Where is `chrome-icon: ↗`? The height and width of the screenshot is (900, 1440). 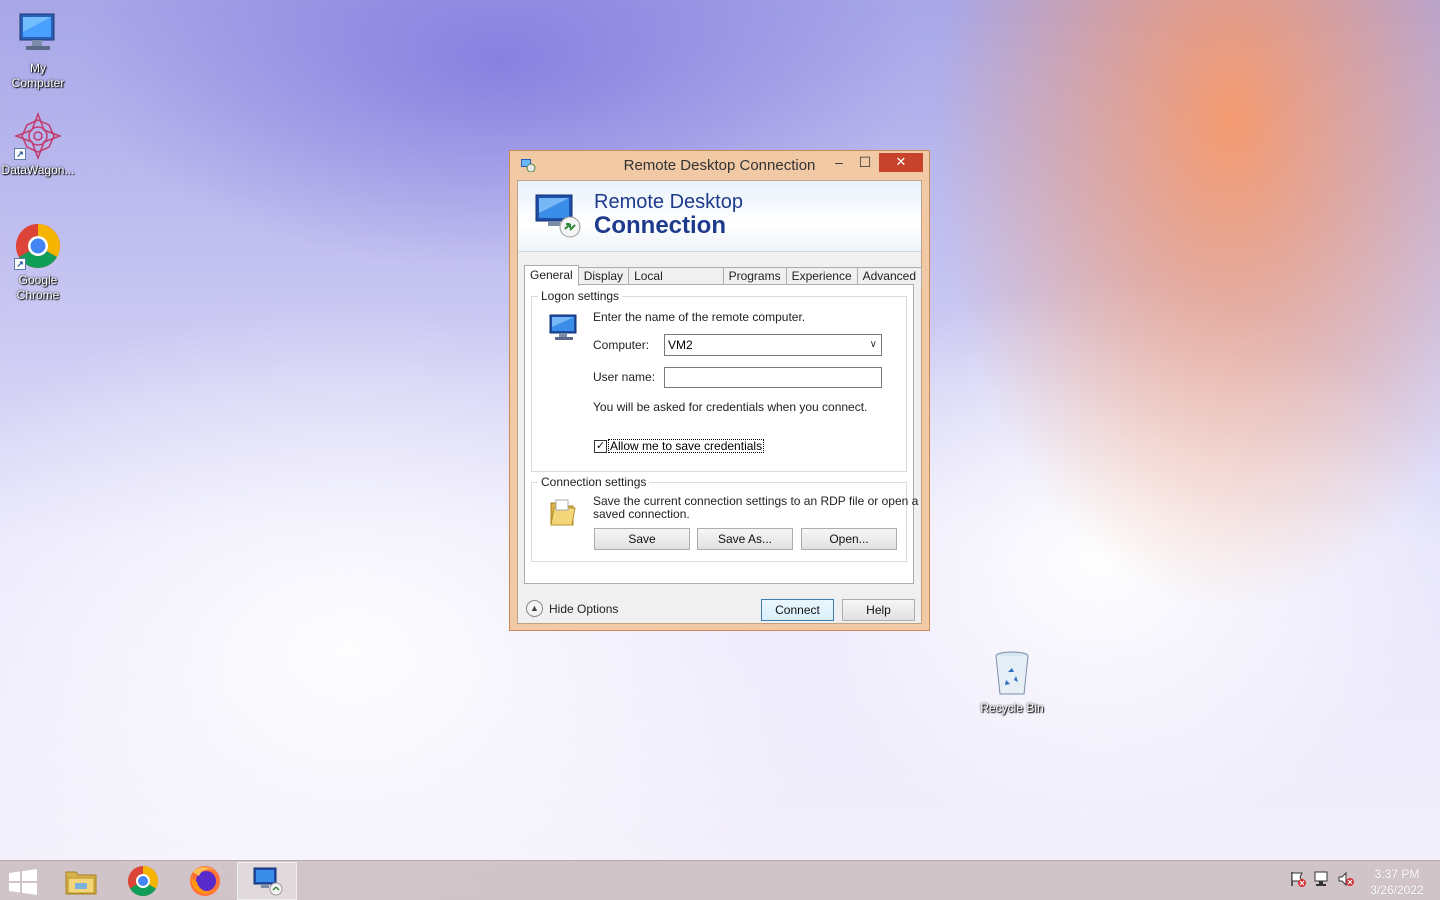
chrome-icon: ↗ is located at coordinates (38, 246).